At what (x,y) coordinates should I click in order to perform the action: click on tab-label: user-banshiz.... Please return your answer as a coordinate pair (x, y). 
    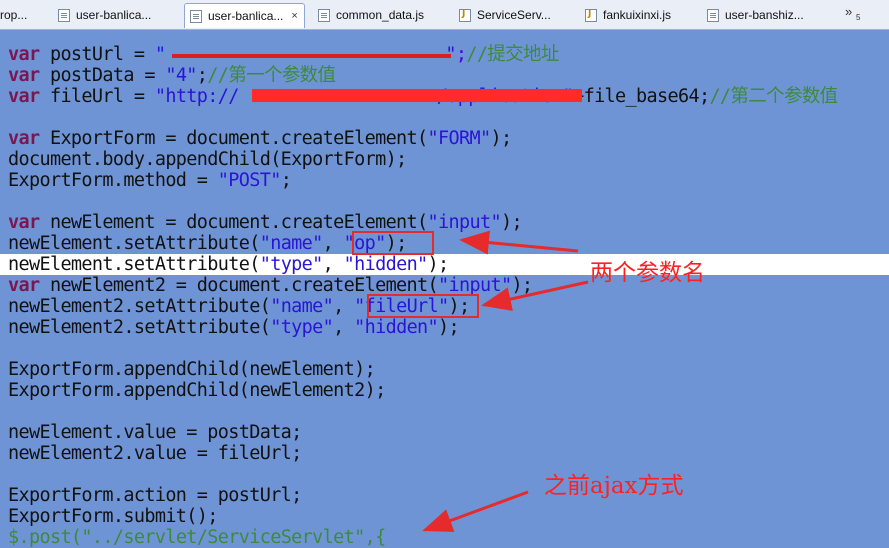
    Looking at the image, I should click on (764, 15).